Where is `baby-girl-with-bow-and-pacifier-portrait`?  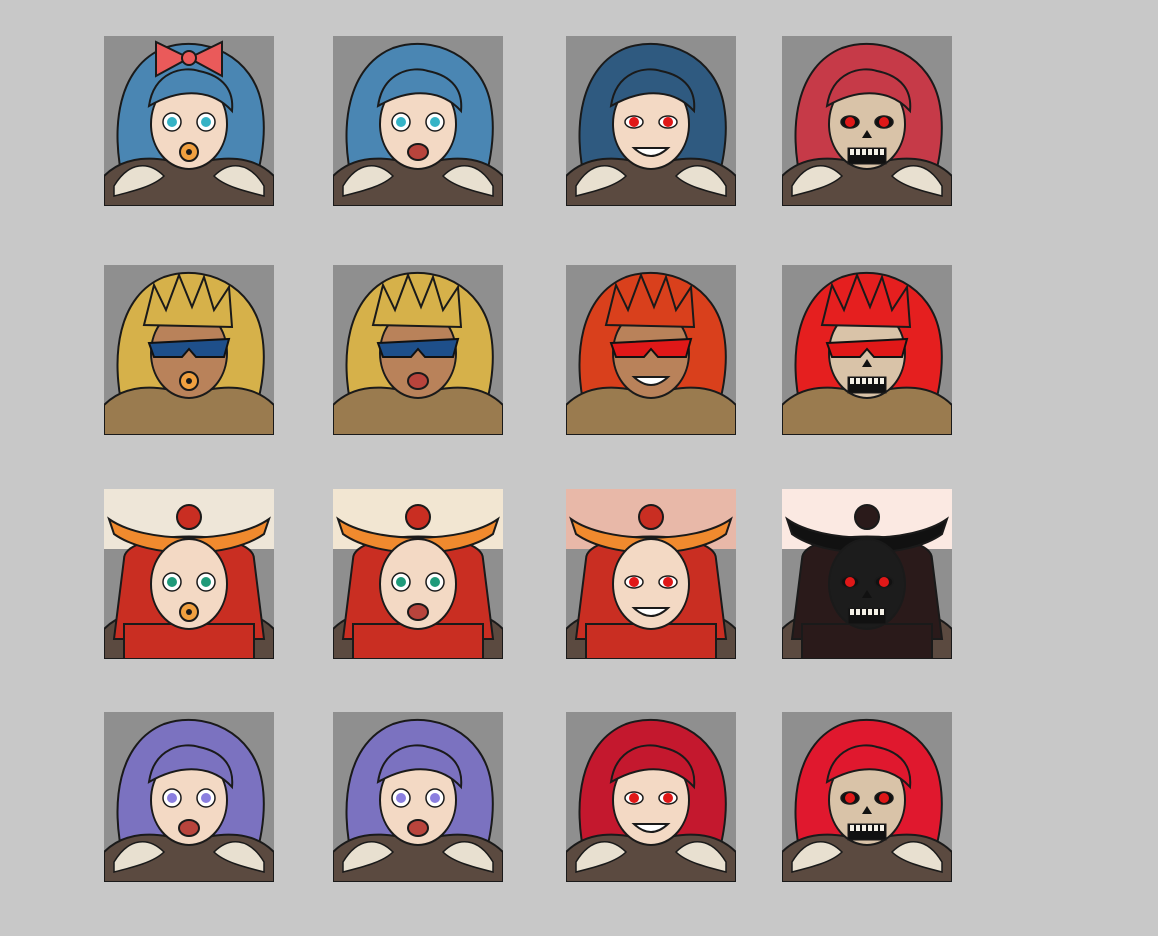 baby-girl-with-bow-and-pacifier-portrait is located at coordinates (189, 121).